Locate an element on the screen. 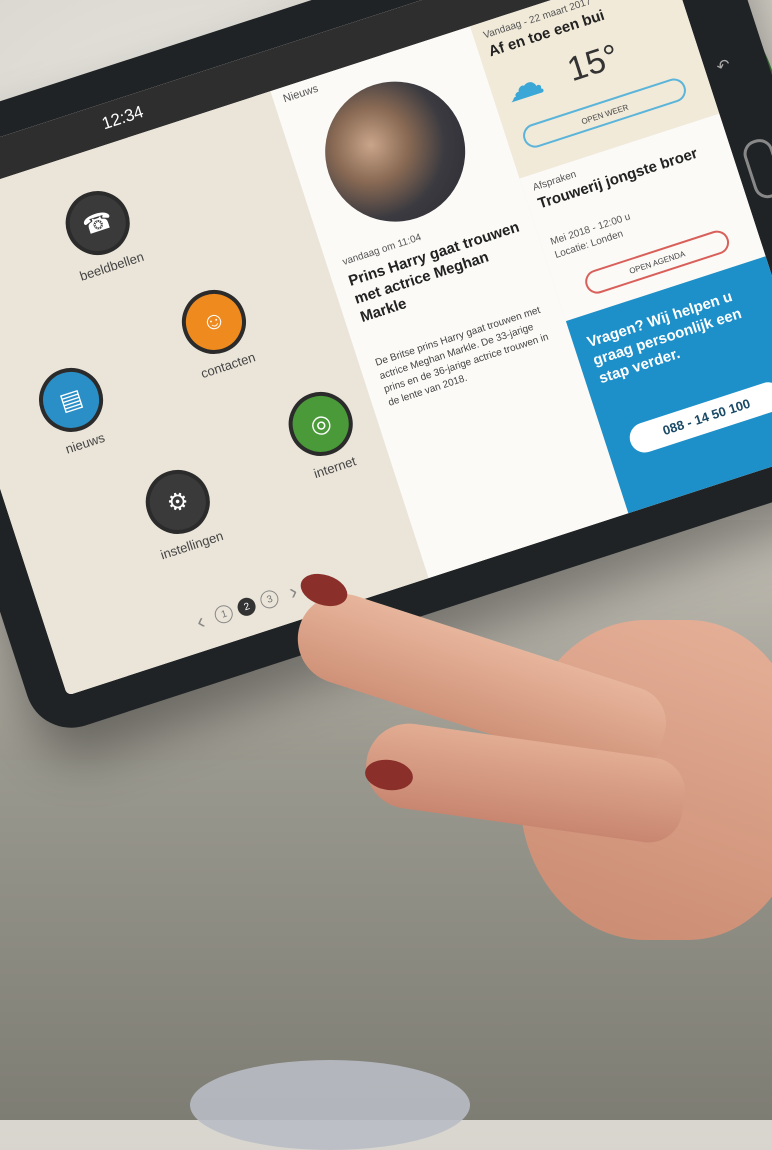 The width and height of the screenshot is (772, 1150). chevron-left-icon: ‹ is located at coordinates (200, 621).